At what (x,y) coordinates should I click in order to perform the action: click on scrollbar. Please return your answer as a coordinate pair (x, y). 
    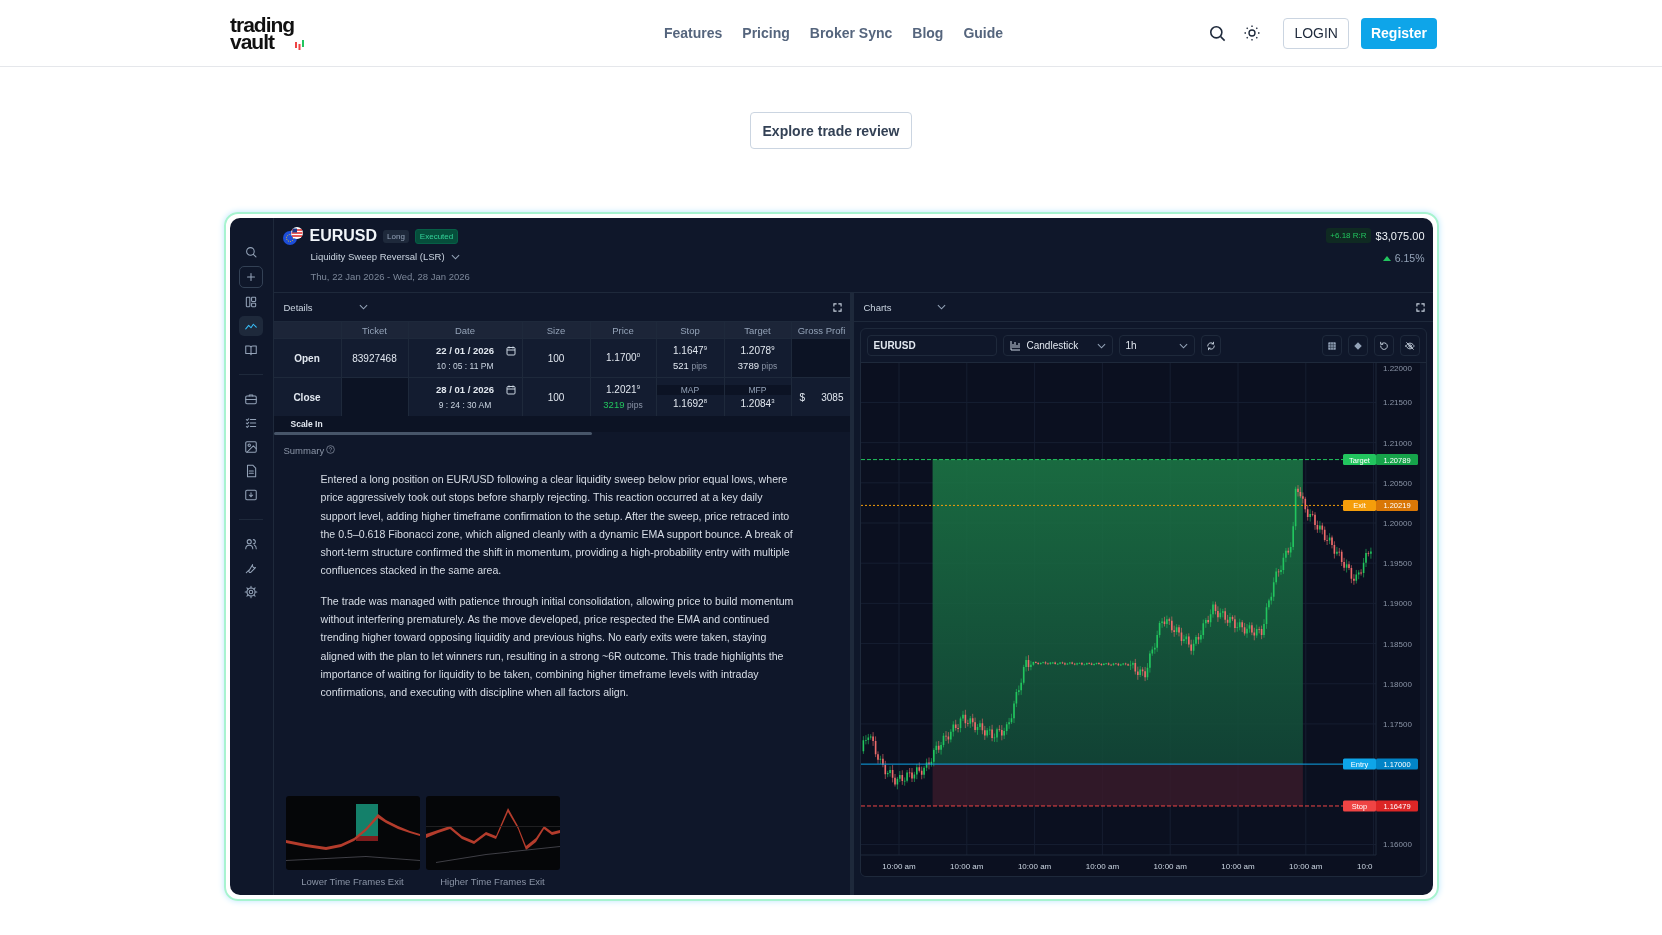
    Looking at the image, I should click on (432, 433).